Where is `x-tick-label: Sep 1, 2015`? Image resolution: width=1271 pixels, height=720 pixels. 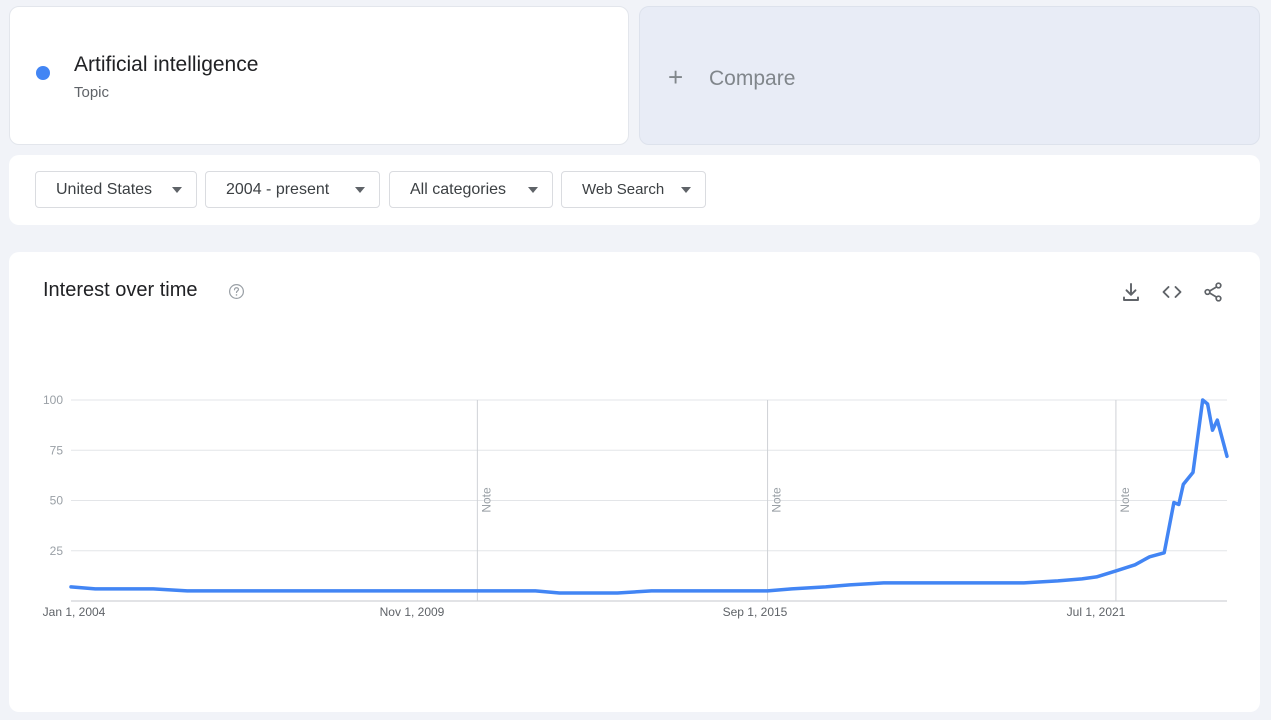
x-tick-label: Sep 1, 2015 is located at coordinates (755, 612).